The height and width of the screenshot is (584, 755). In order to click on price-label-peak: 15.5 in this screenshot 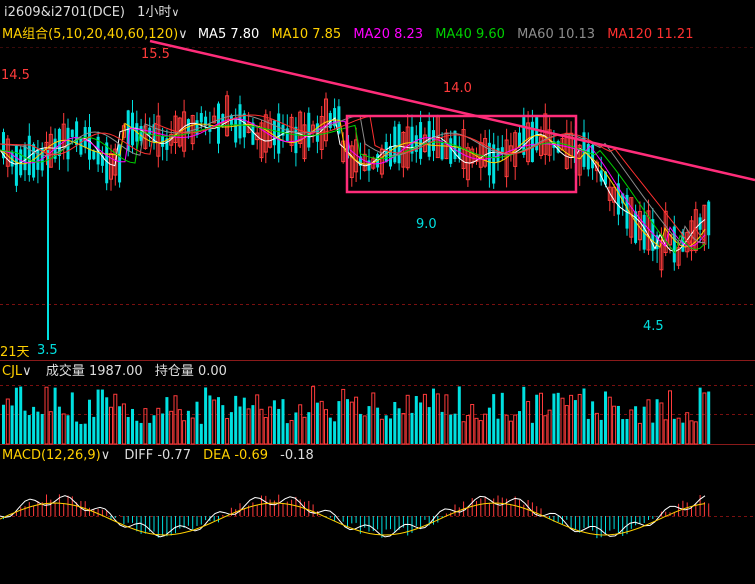, I will do `click(155, 54)`.